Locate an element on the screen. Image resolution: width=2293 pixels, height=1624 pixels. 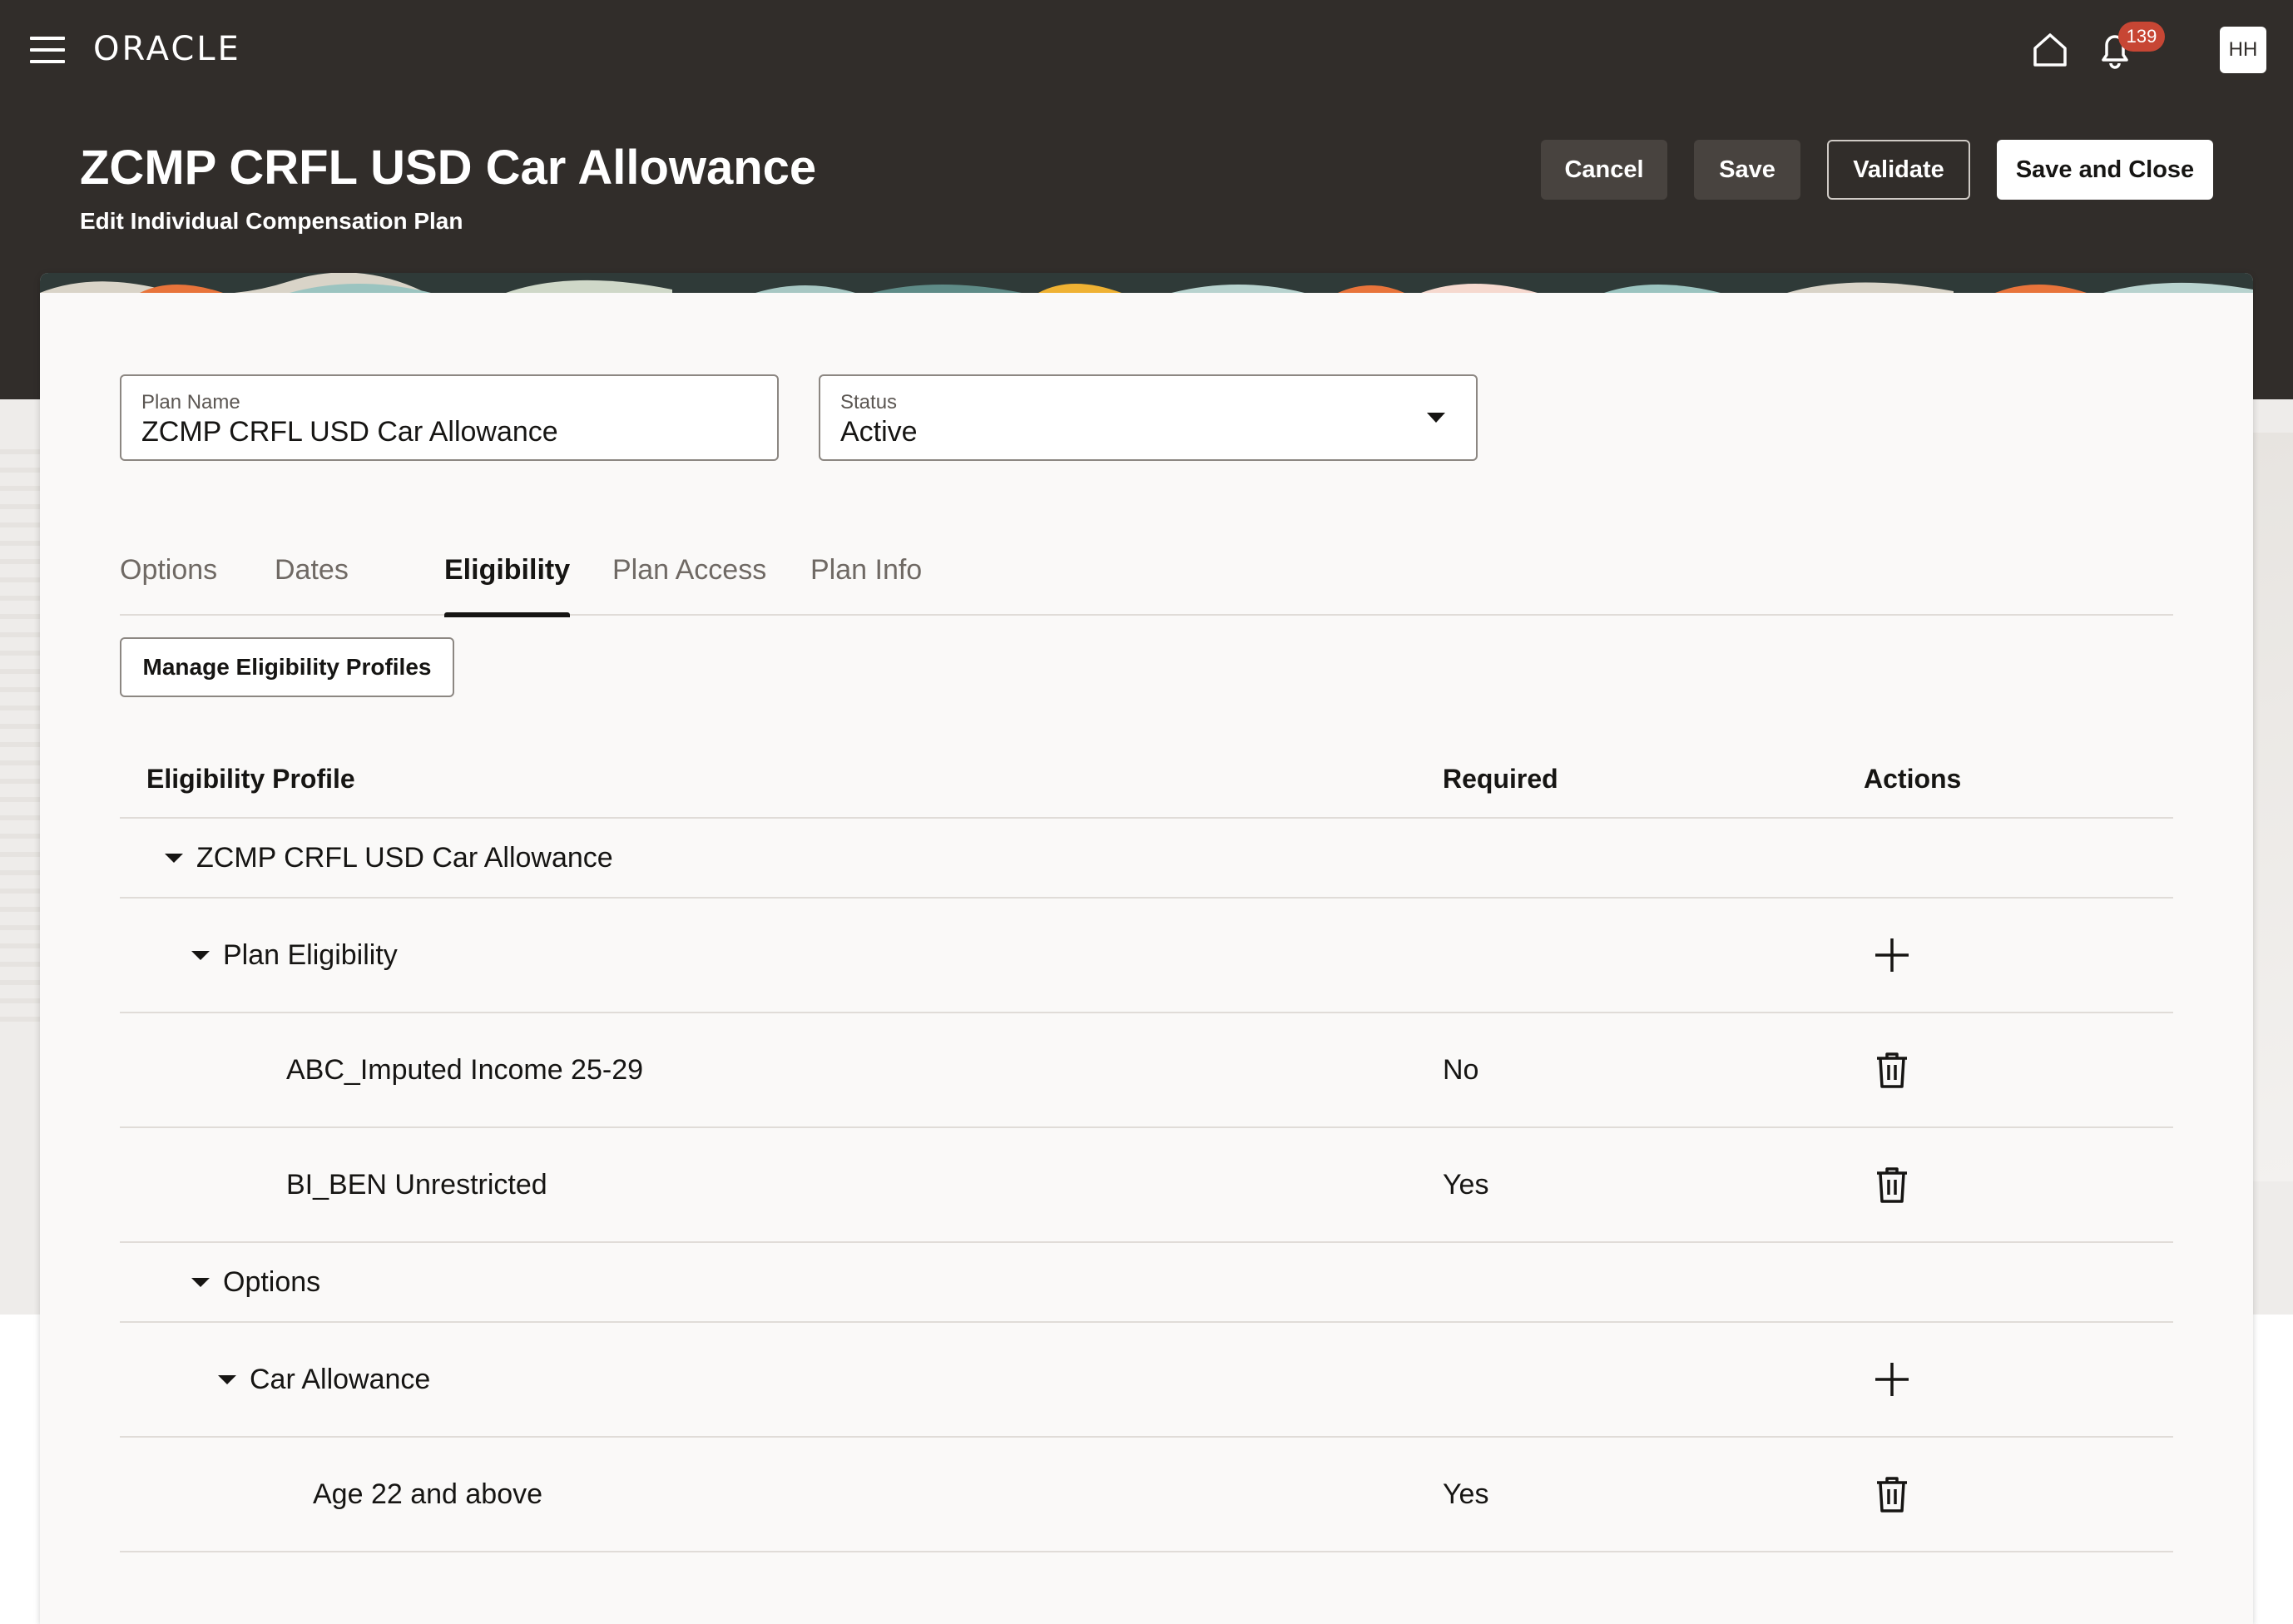
profile-name: BI_BEN Unrestricted is located at coordinates (416, 1184).